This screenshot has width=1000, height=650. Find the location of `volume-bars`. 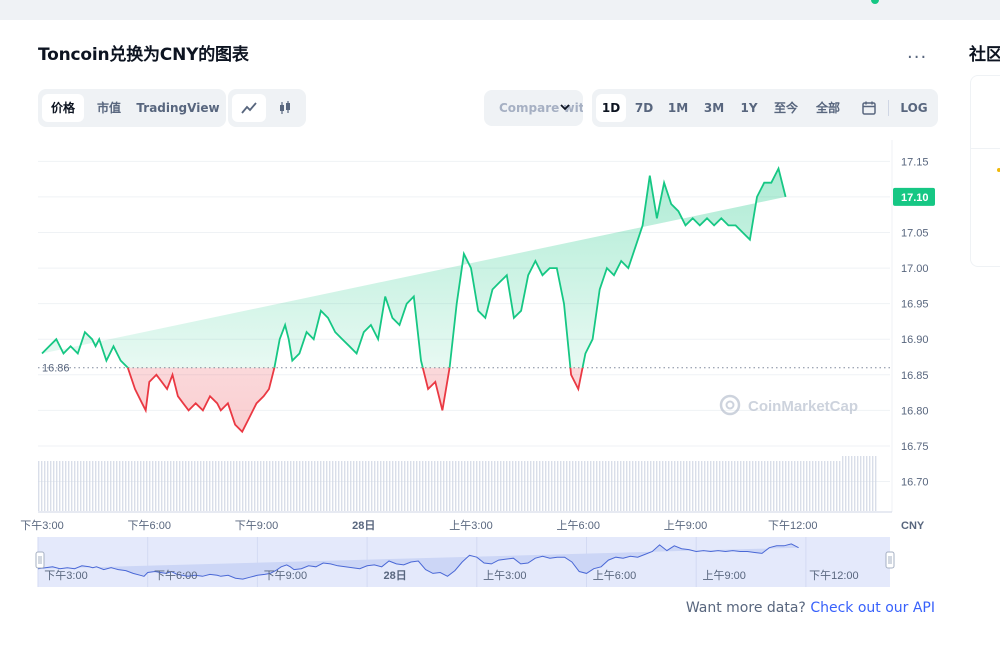

volume-bars is located at coordinates (457, 483).